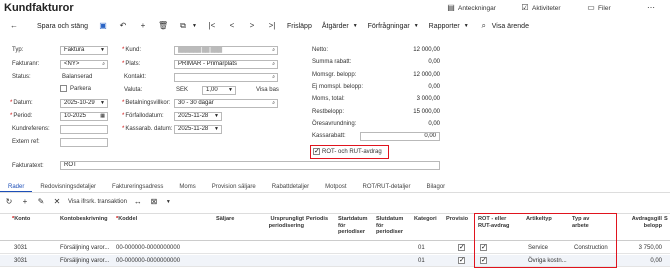 This screenshot has height=270, width=670. I want to click on tab-7: ROT/RUT-detaljer, so click(386, 187).